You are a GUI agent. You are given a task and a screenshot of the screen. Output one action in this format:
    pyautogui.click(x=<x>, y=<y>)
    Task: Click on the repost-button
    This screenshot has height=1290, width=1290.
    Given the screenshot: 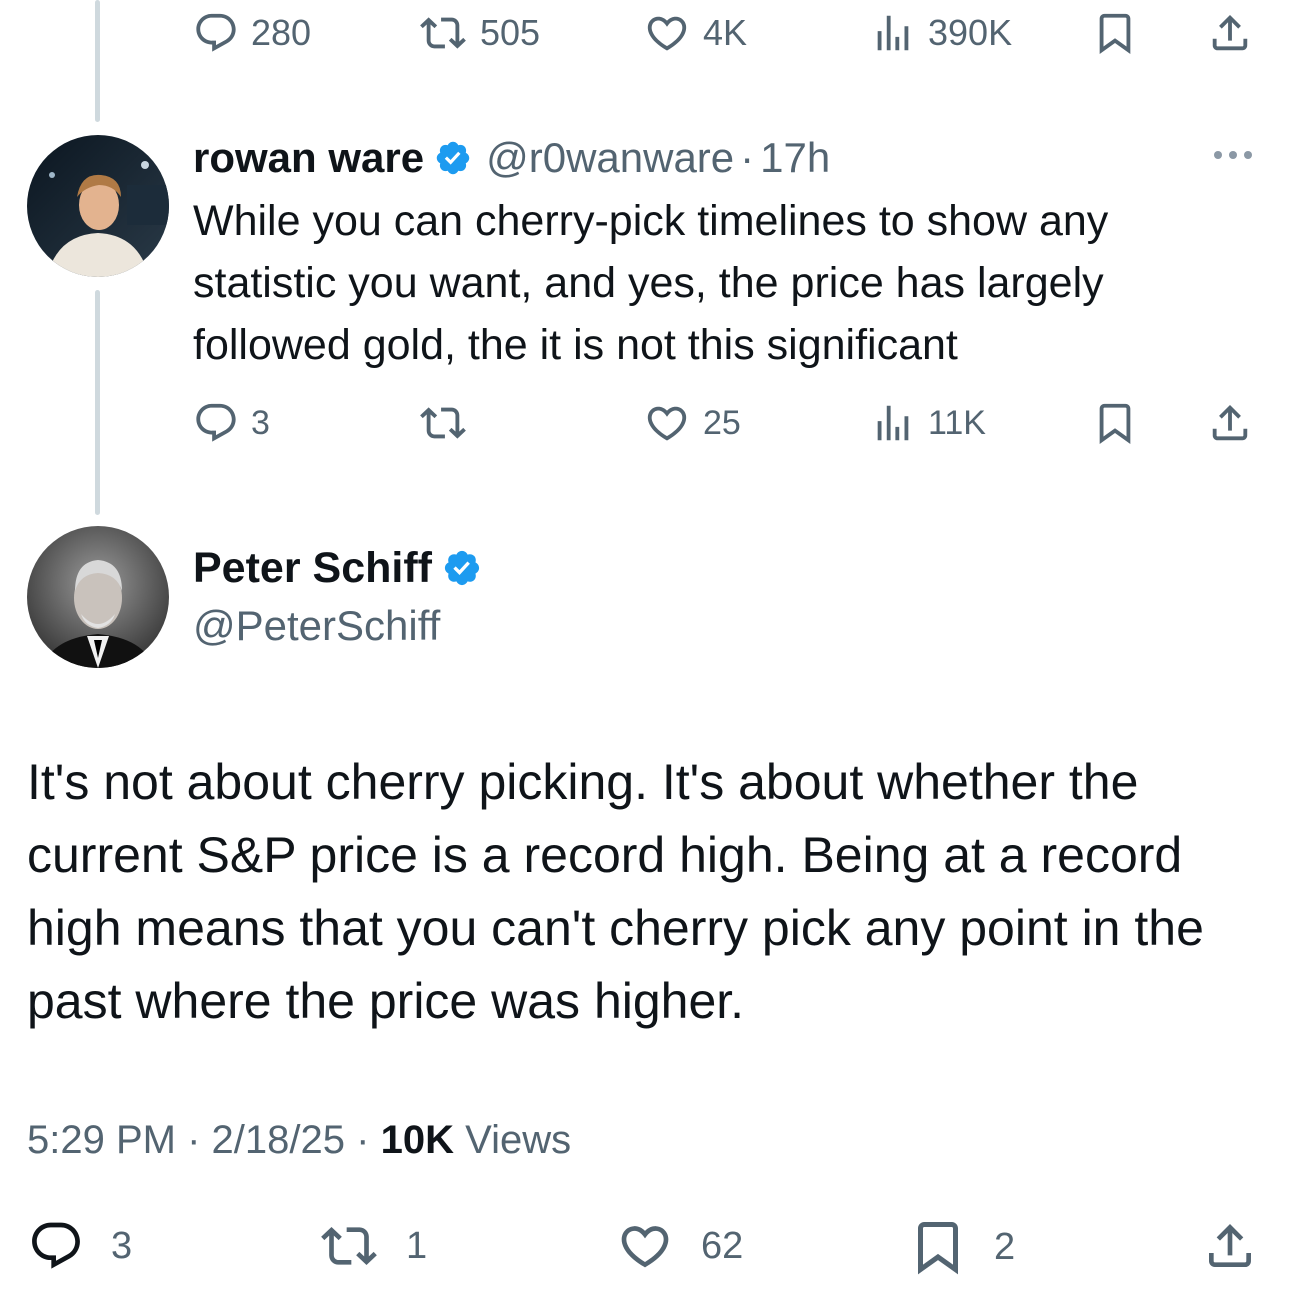 What is the action you would take?
    pyautogui.click(x=449, y=423)
    